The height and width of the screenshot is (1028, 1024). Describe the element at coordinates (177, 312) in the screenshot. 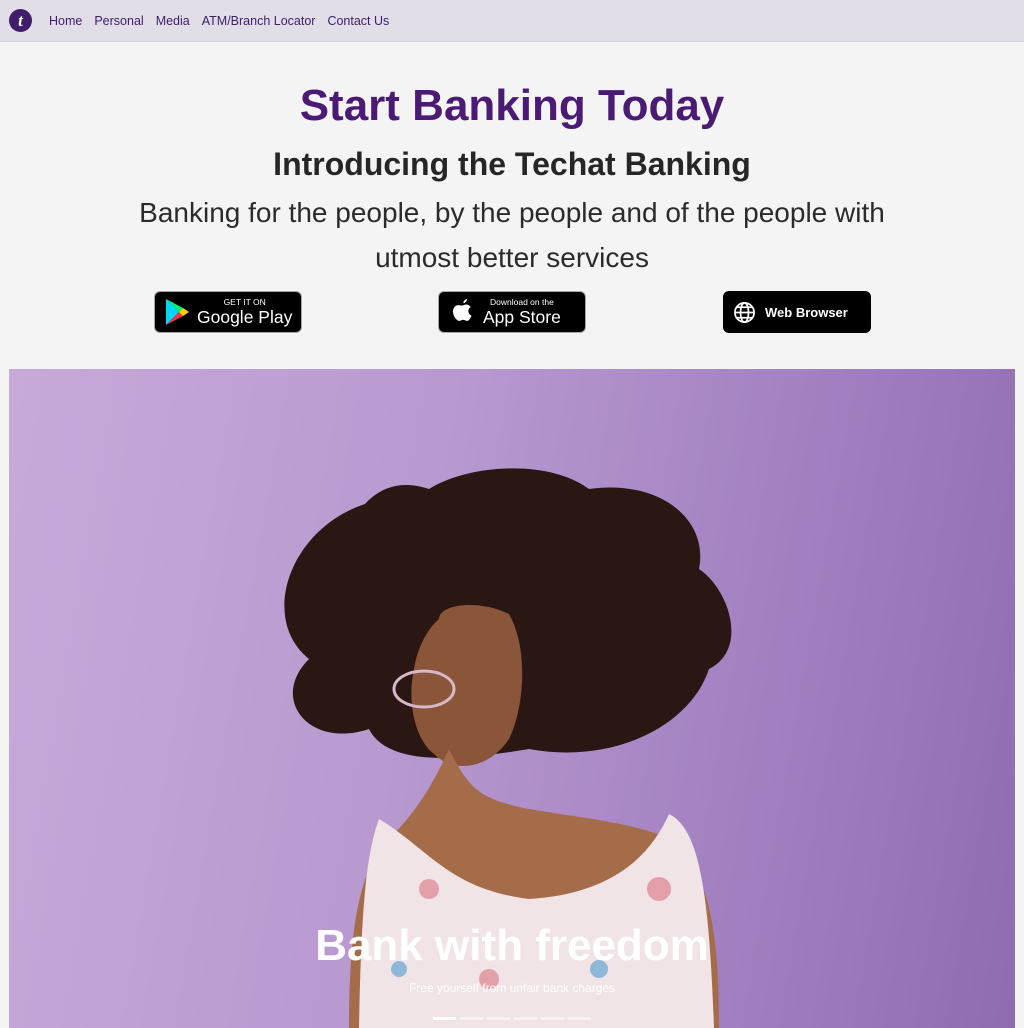

I see `google-play-icon` at that location.